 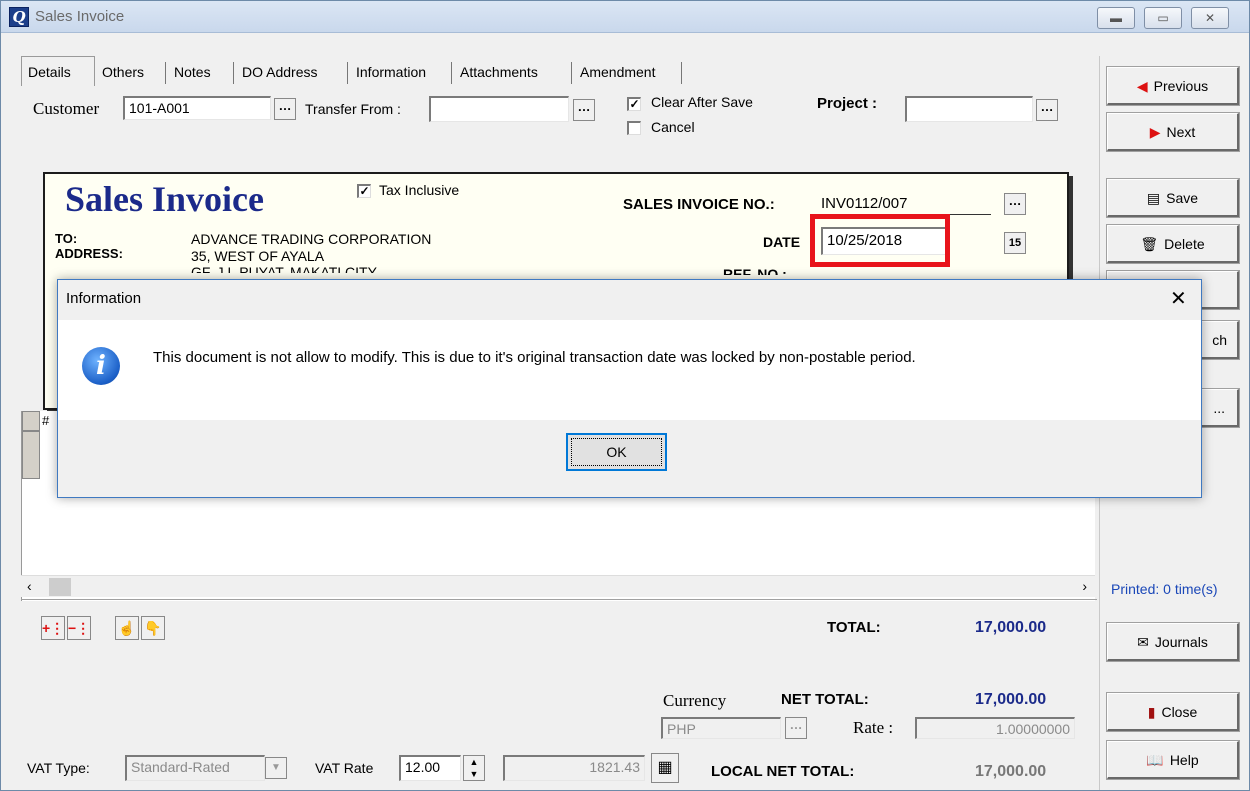 I want to click on horizontal-scrollbar: ‹ ›, so click(x=558, y=586).